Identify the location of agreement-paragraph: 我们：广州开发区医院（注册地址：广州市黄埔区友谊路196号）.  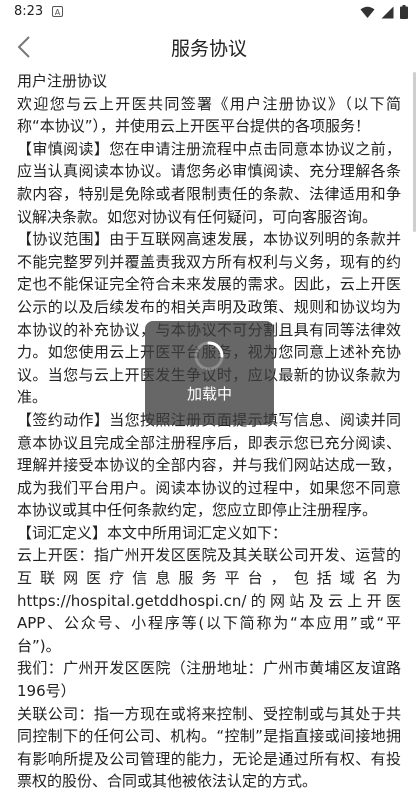
(209, 680).